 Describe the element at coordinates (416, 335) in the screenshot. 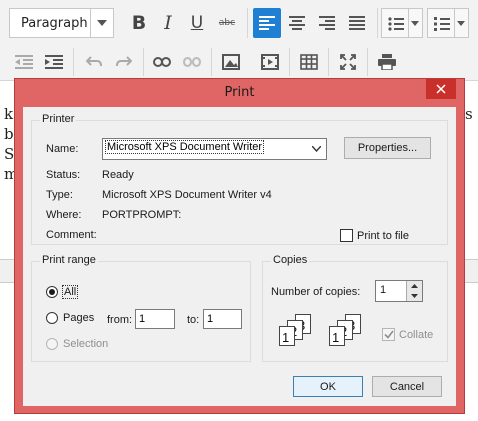

I see `collate-label: Collate` at that location.